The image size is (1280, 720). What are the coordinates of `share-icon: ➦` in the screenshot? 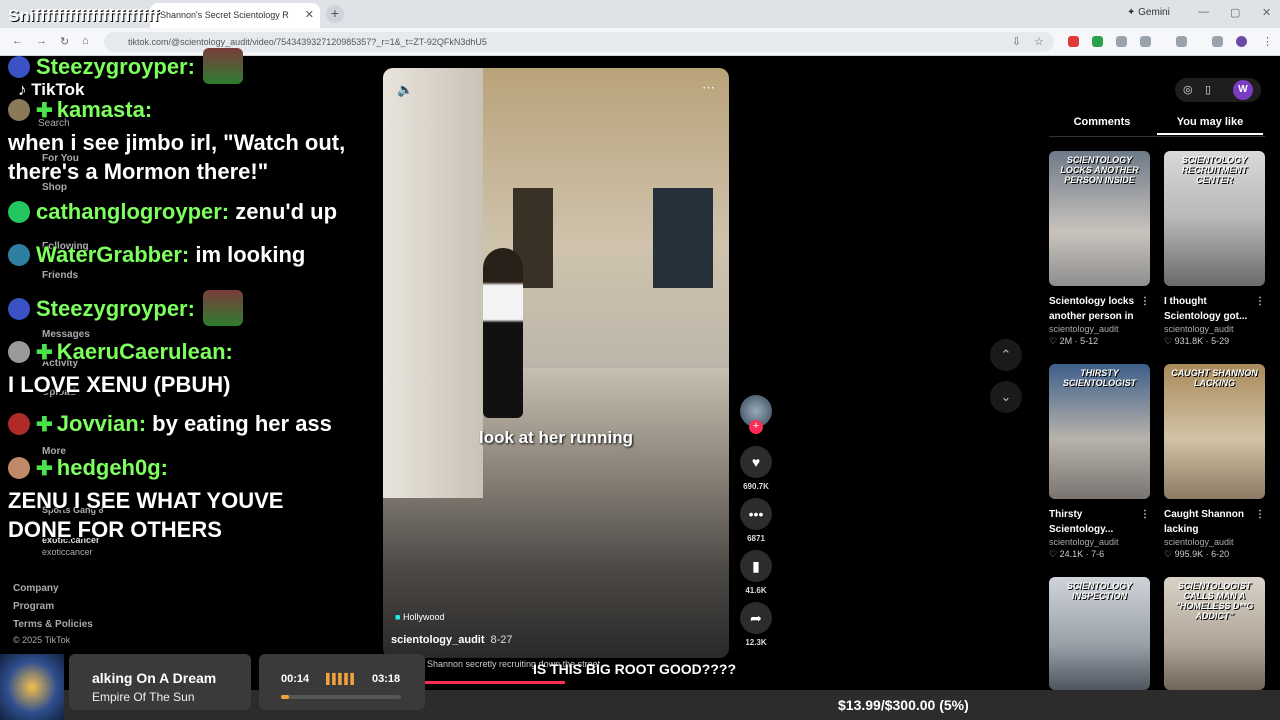 It's located at (756, 618).